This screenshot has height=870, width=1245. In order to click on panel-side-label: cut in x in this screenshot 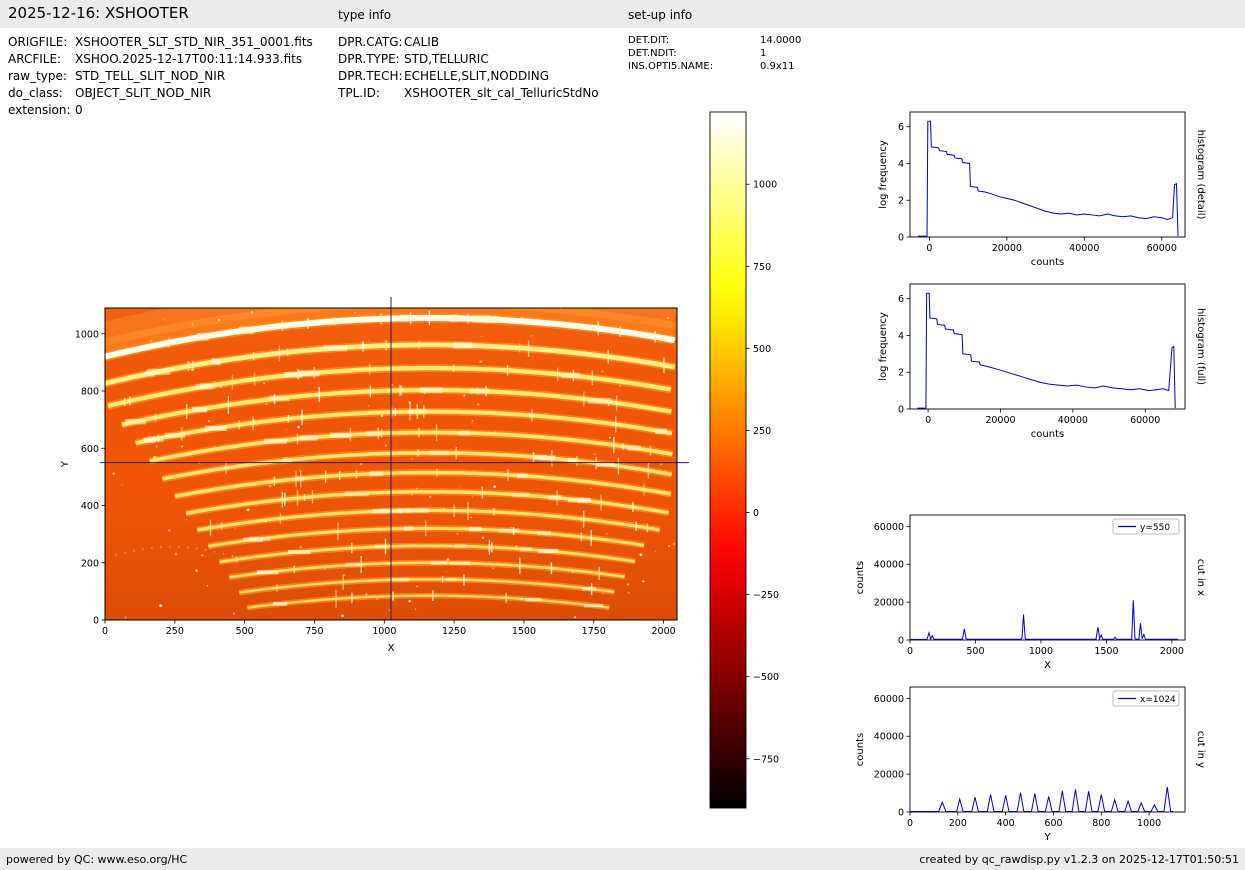, I will do `click(1200, 577)`.